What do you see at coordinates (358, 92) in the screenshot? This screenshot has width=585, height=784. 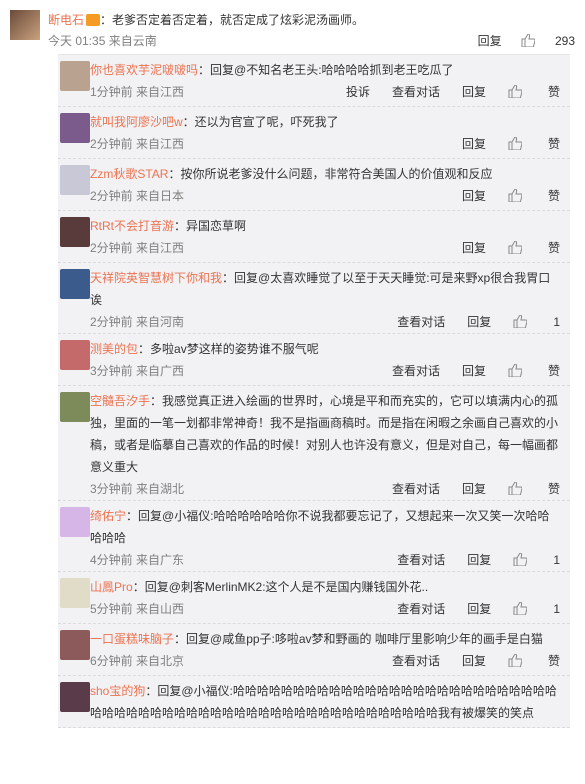 I see `report-button: 投诉` at bounding box center [358, 92].